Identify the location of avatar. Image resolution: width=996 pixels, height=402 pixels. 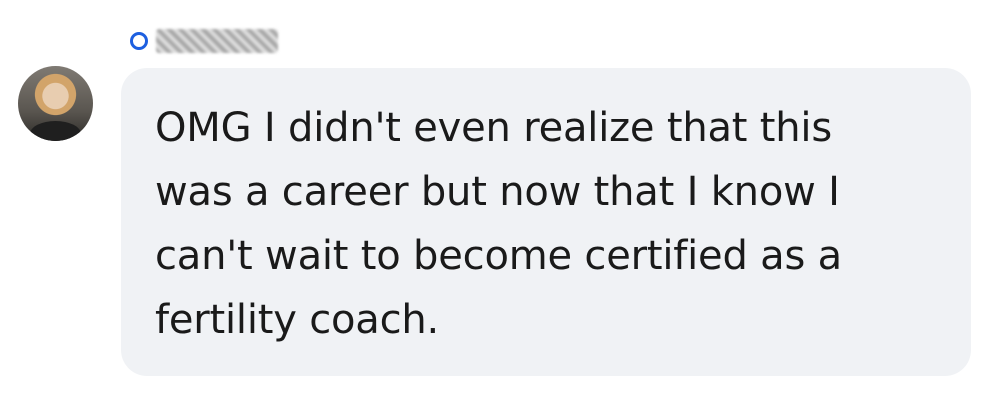
(55, 103).